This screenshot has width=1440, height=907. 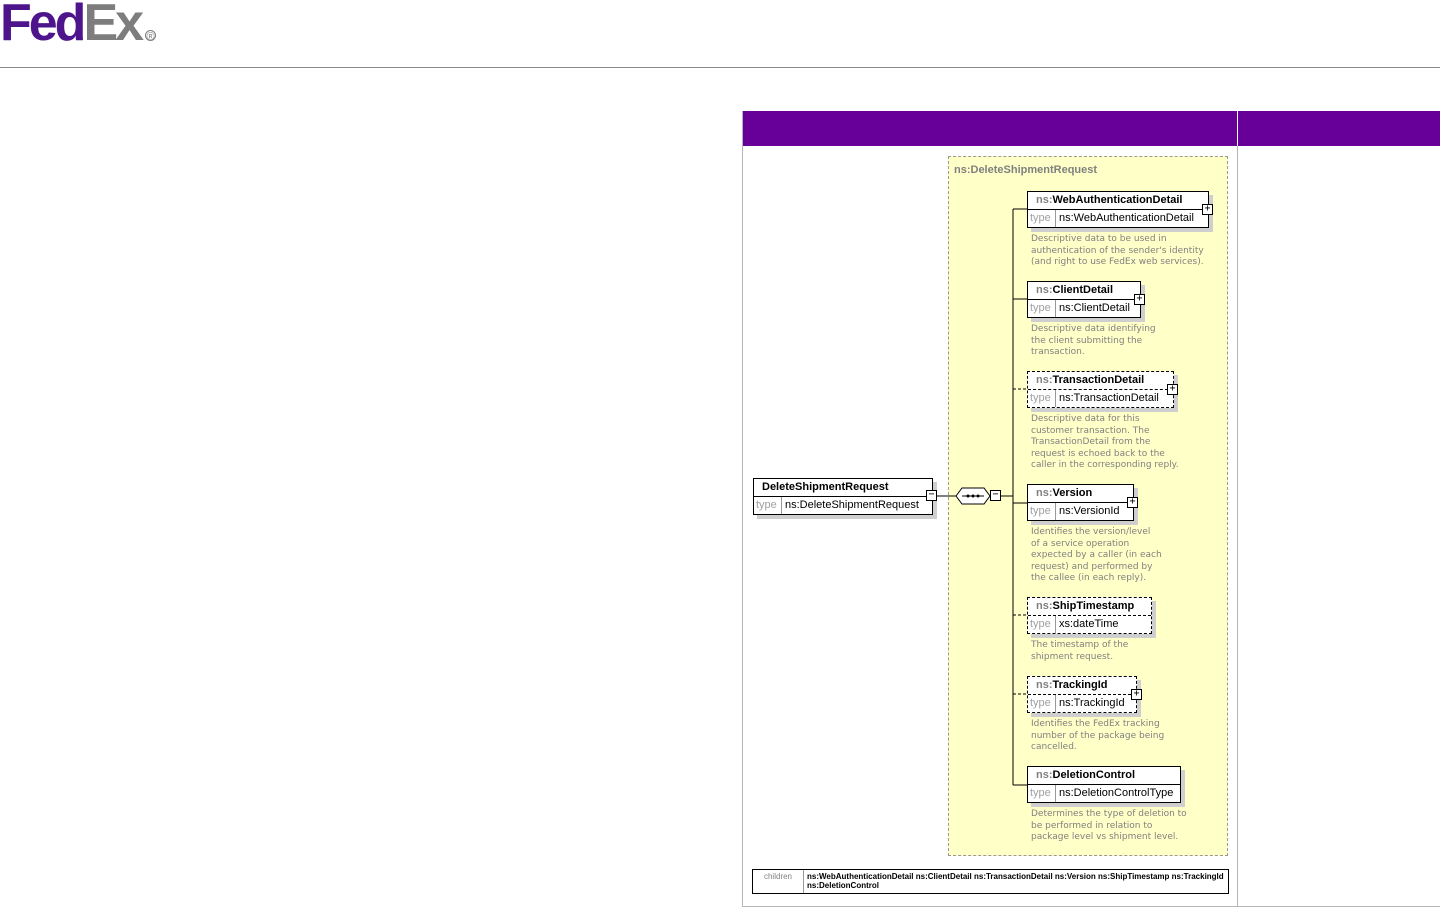 What do you see at coordinates (1084, 299) in the screenshot?
I see `element-client-detail: ns:ClientDetail type ns:ClientDetail` at bounding box center [1084, 299].